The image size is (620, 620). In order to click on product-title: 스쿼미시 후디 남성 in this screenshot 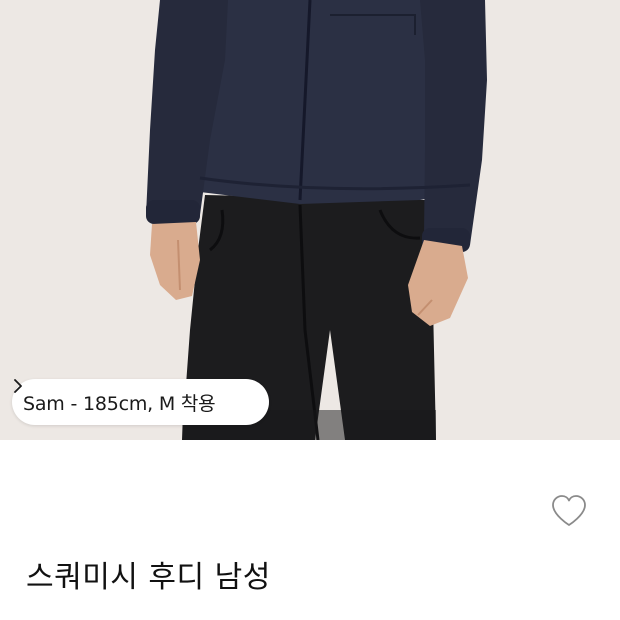, I will do `click(148, 577)`.